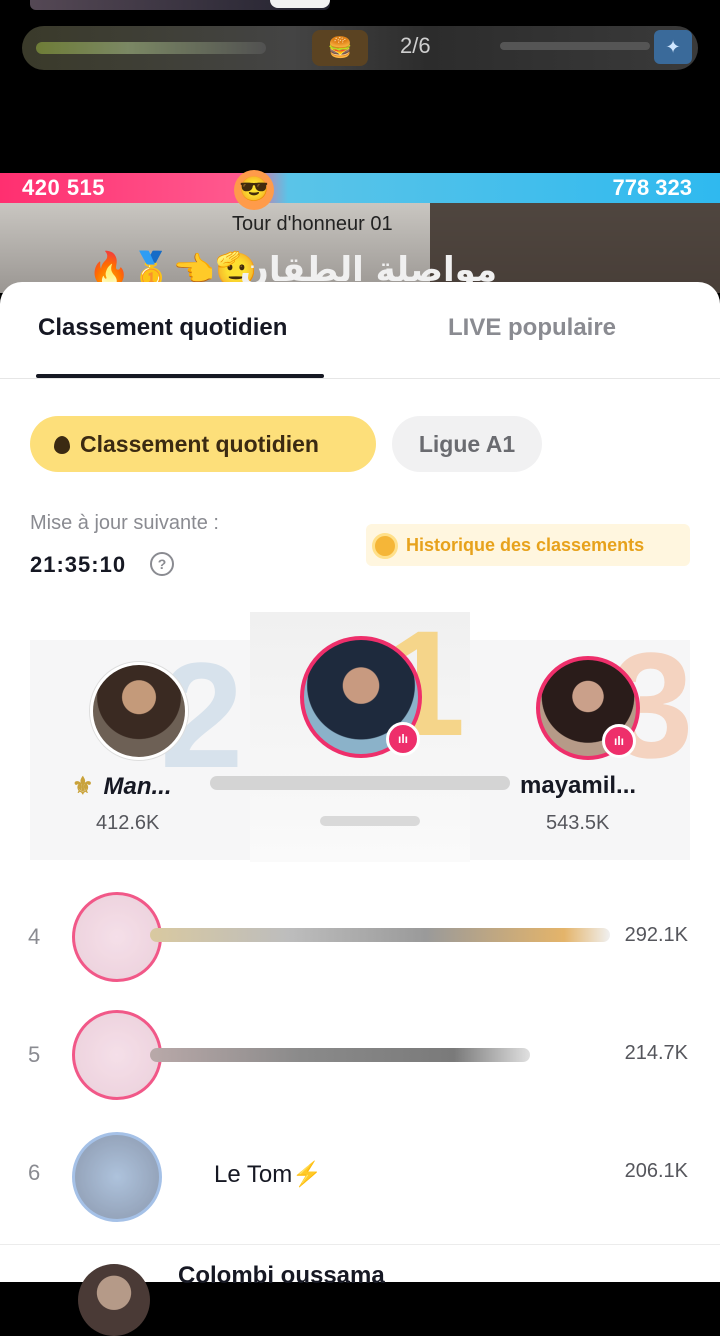 The width and height of the screenshot is (720, 1336). I want to click on list-name-6-text: Le Tom, so click(253, 1174).